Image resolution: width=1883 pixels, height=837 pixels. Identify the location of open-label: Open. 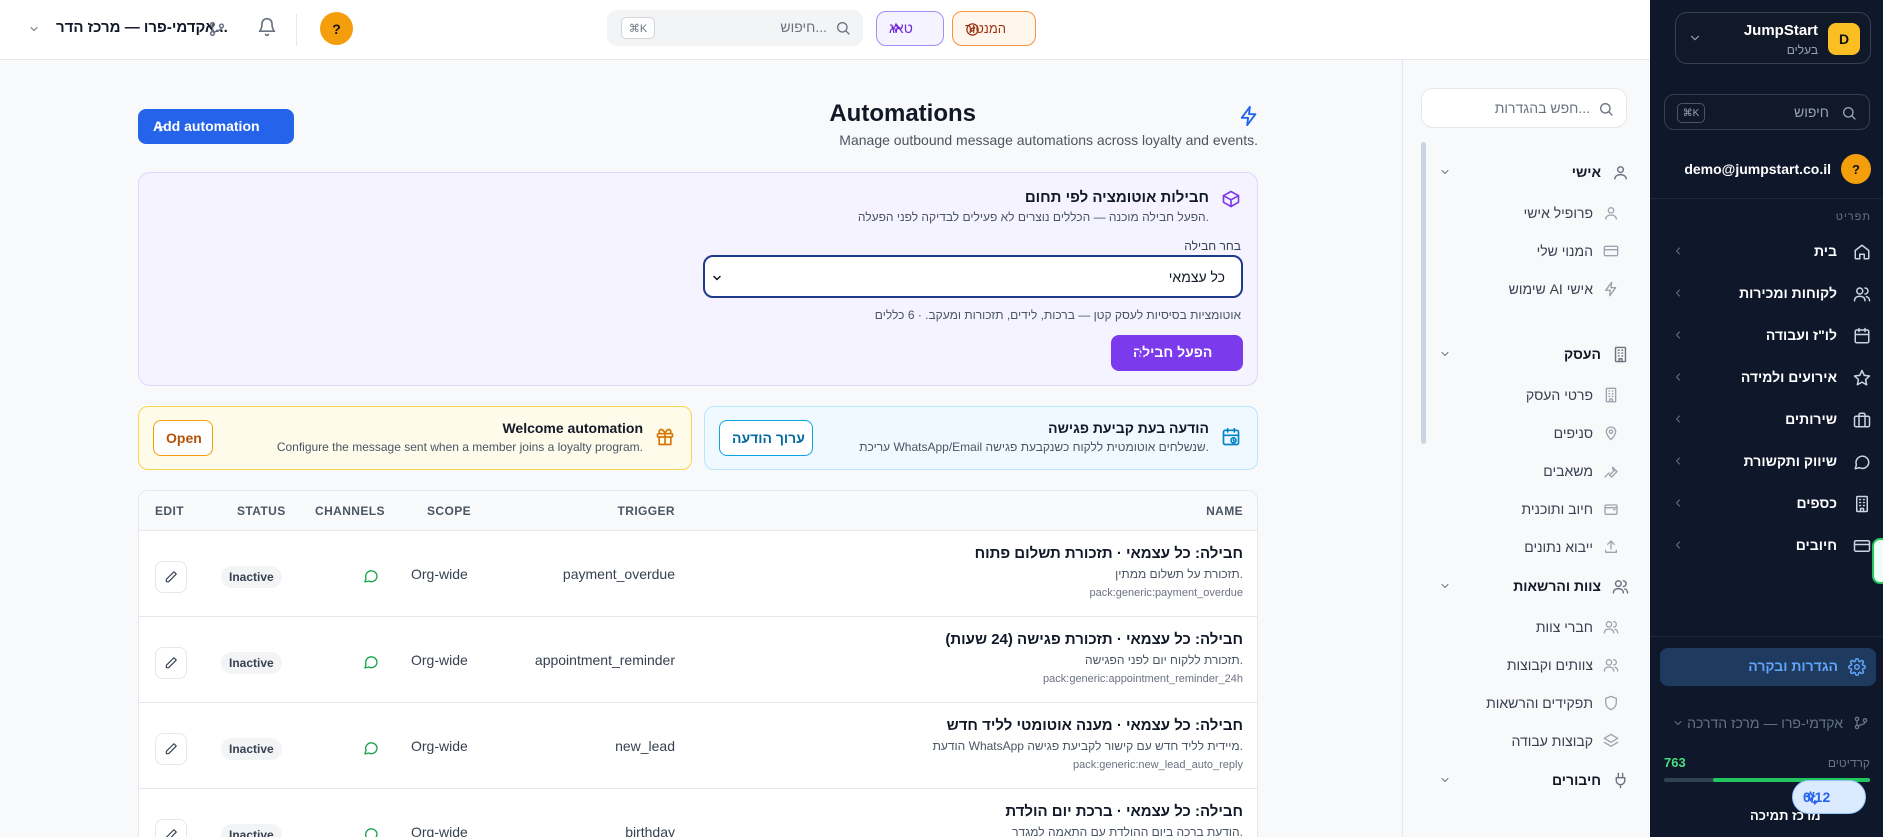
(184, 438).